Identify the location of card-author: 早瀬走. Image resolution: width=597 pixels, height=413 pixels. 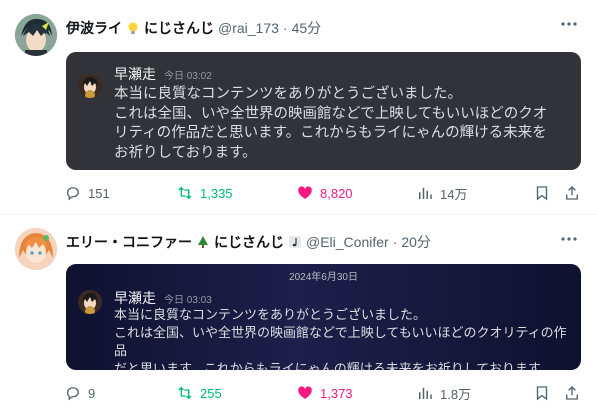
(135, 298).